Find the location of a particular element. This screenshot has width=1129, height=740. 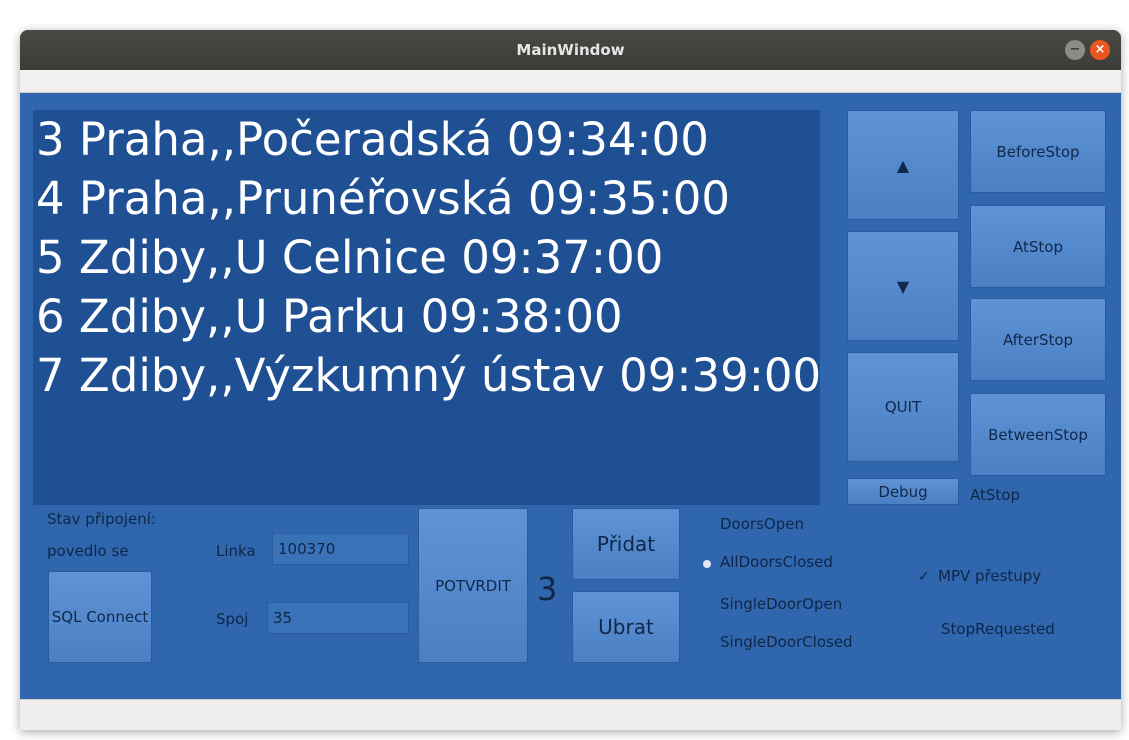

remove-button: Ubrat is located at coordinates (626, 627).